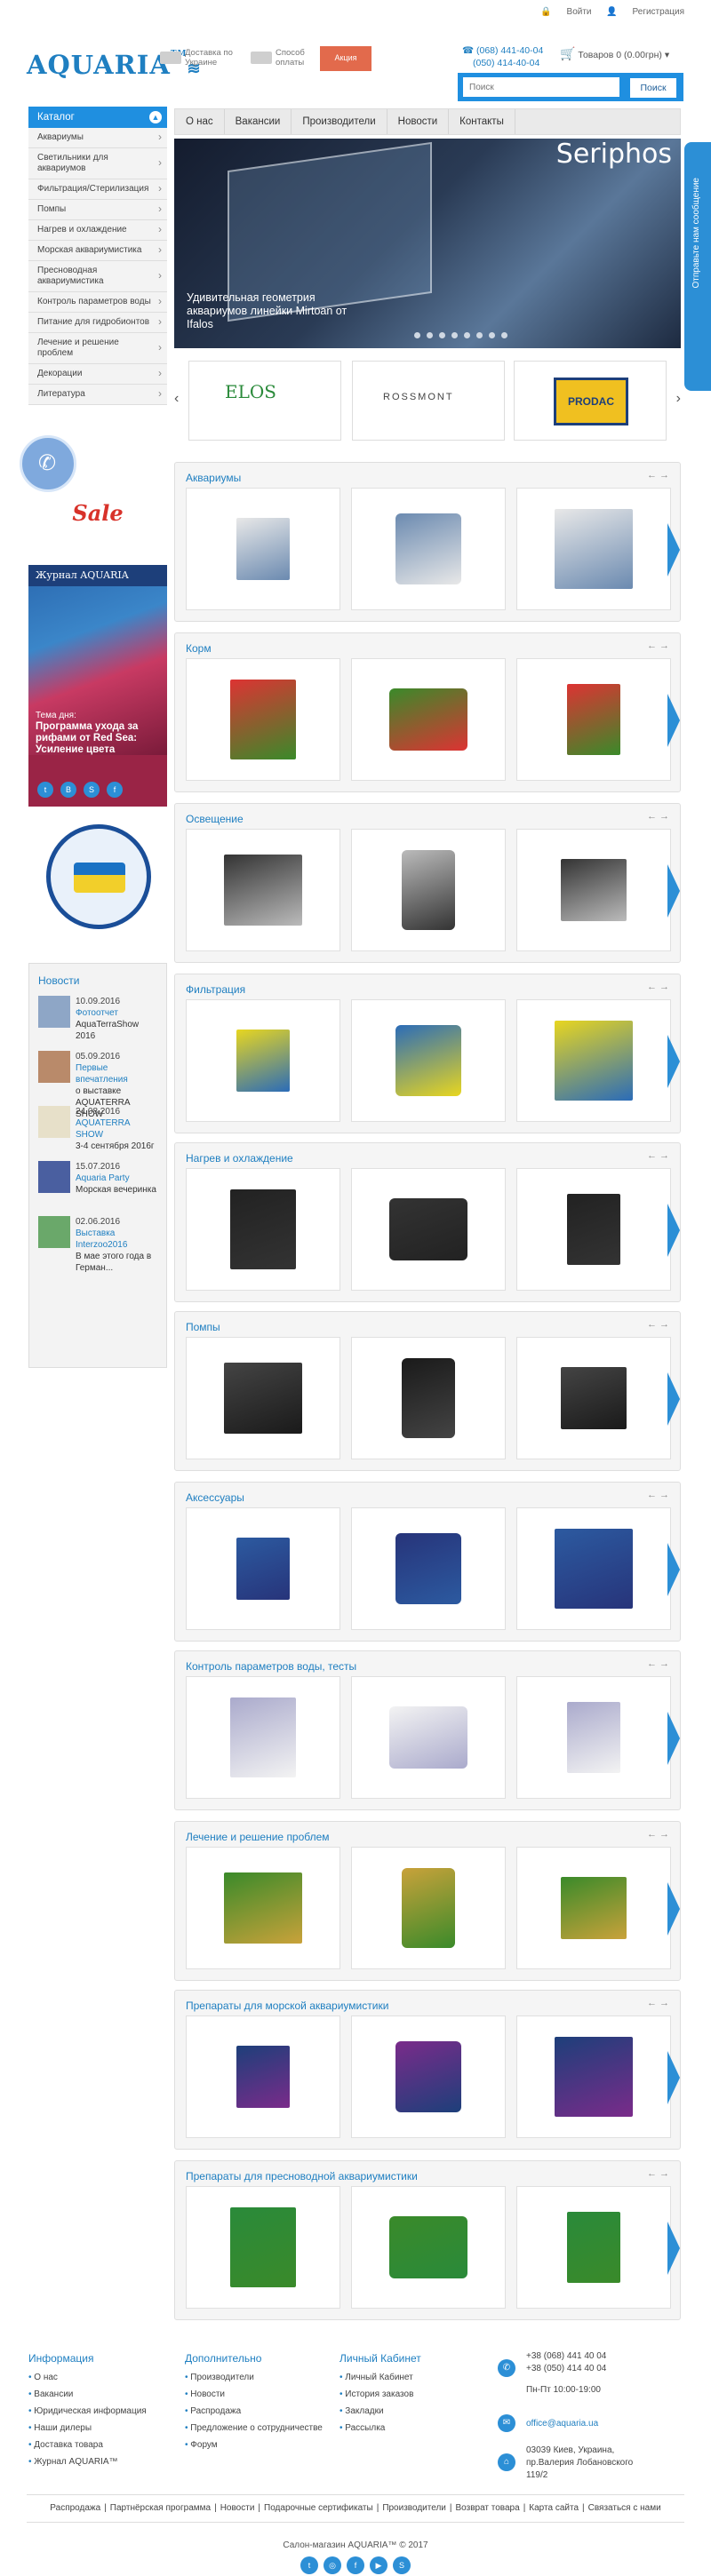  Describe the element at coordinates (482, 121) in the screenshot. I see `nav-contacts: Контакты` at that location.